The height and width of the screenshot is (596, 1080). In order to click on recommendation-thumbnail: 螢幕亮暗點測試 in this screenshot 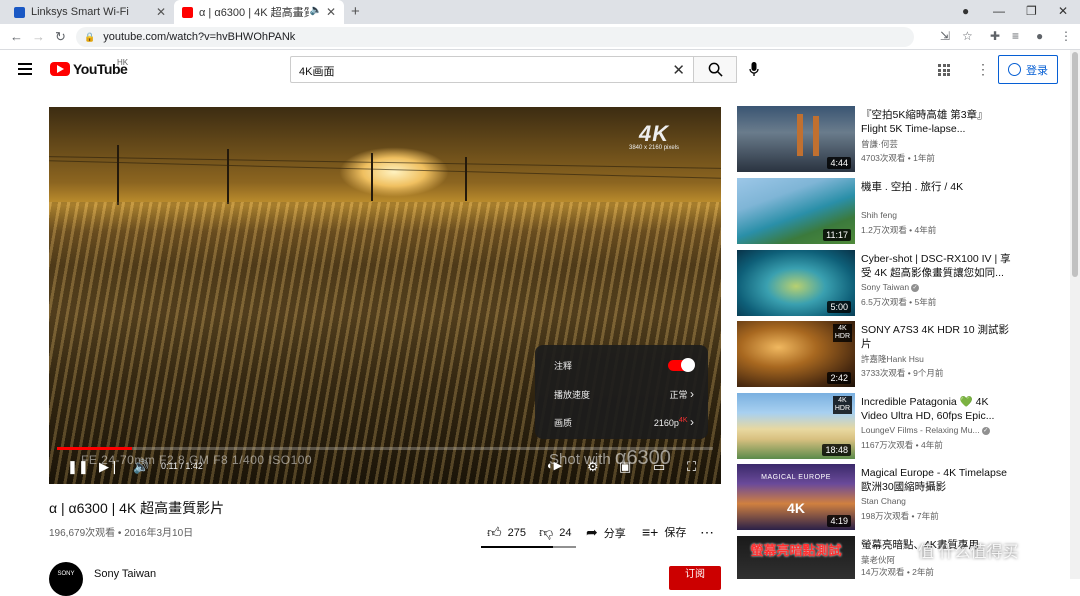, I will do `click(796, 557)`.